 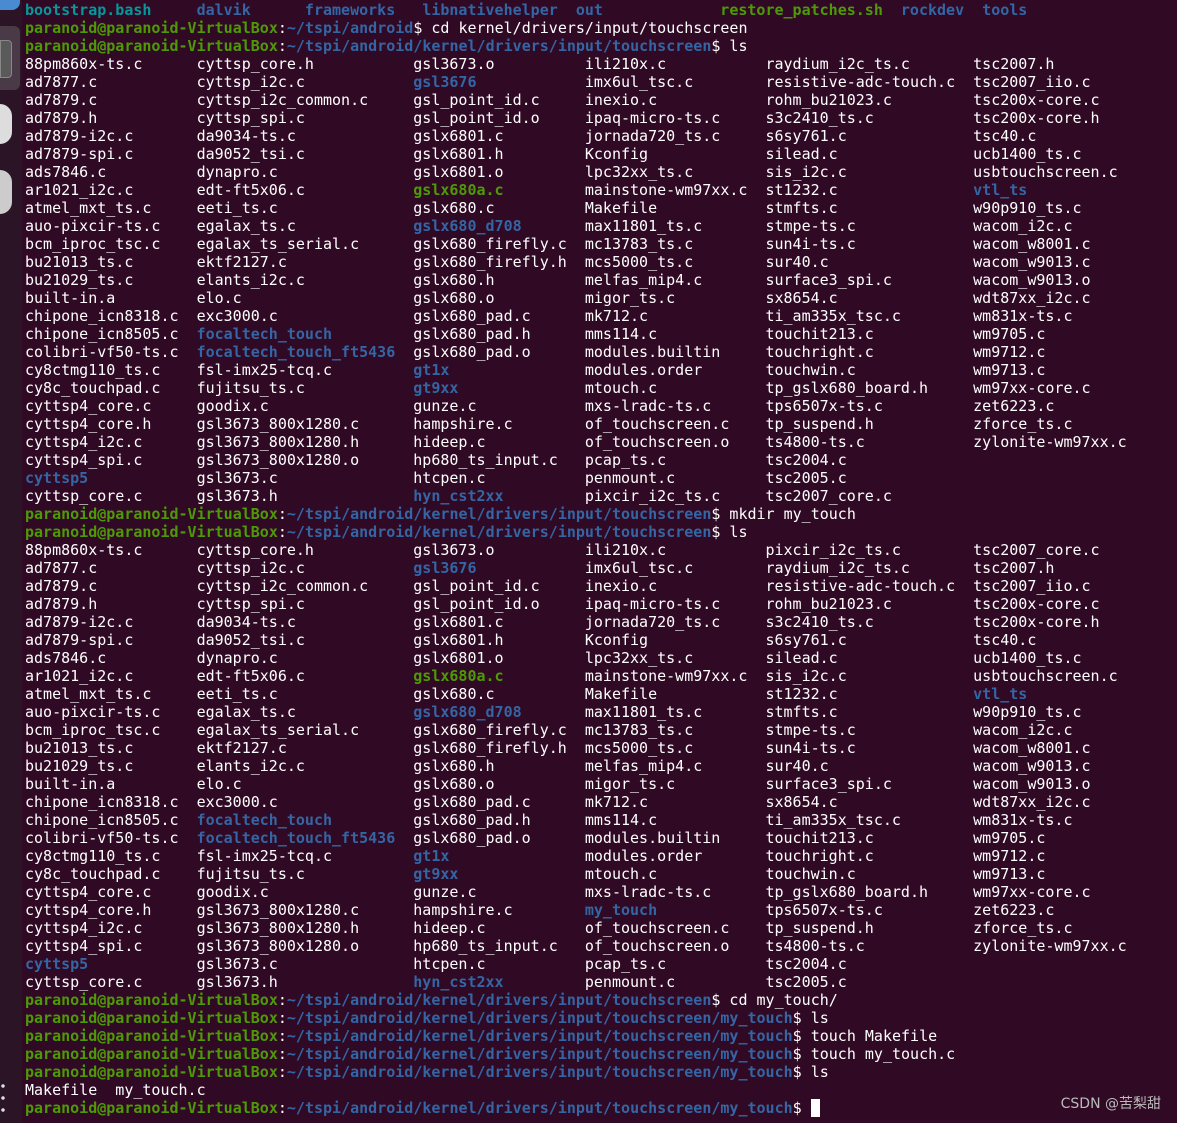 What do you see at coordinates (93, 244) in the screenshot?
I see `file-entry: bcm_iproc_tsc.c` at bounding box center [93, 244].